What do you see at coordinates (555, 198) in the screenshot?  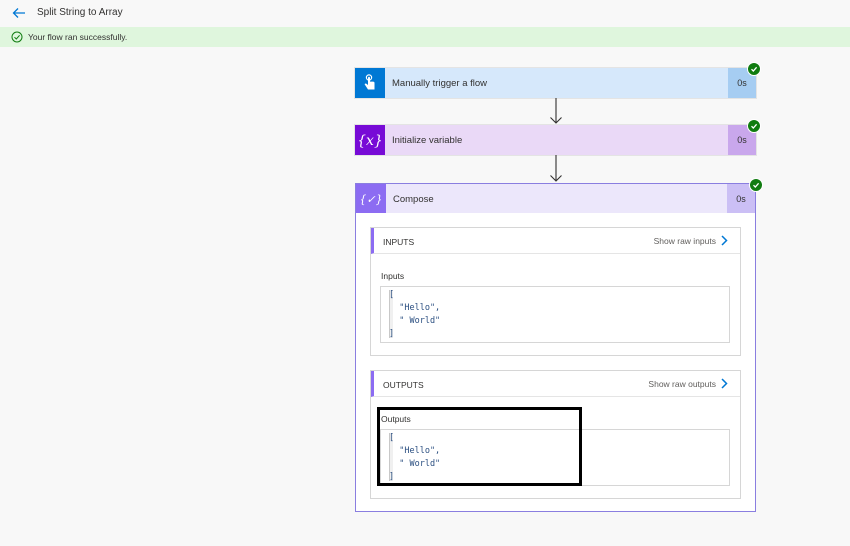 I see `compose-header: {✓} Compose 0s` at bounding box center [555, 198].